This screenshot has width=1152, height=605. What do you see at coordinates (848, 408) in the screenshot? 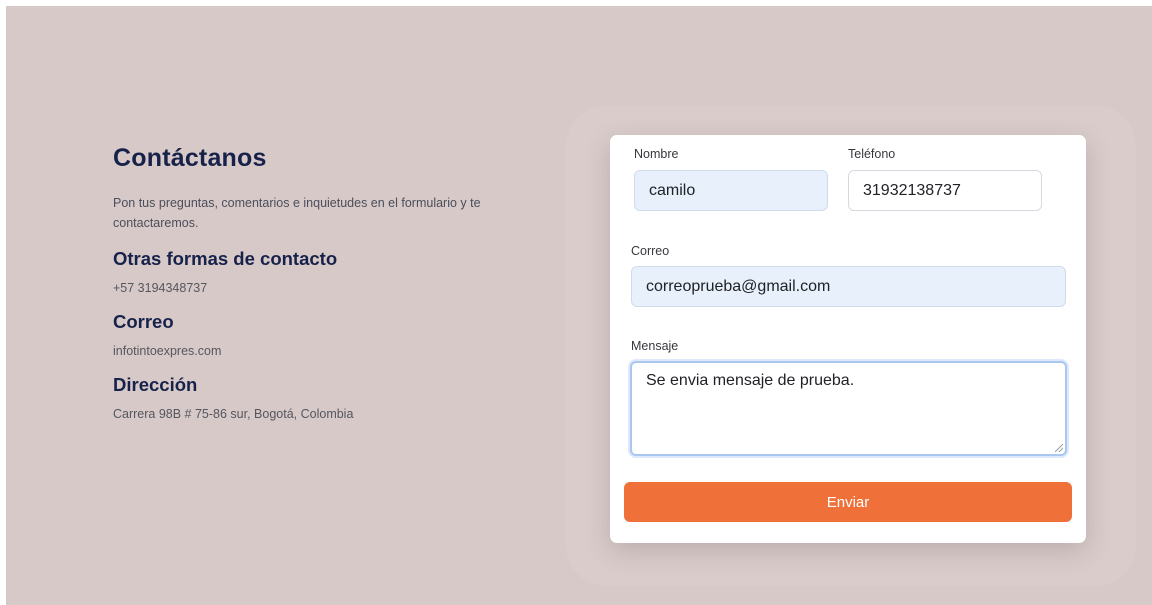
I see `mensaje-textarea: Se envia mensaje de prueba.` at bounding box center [848, 408].